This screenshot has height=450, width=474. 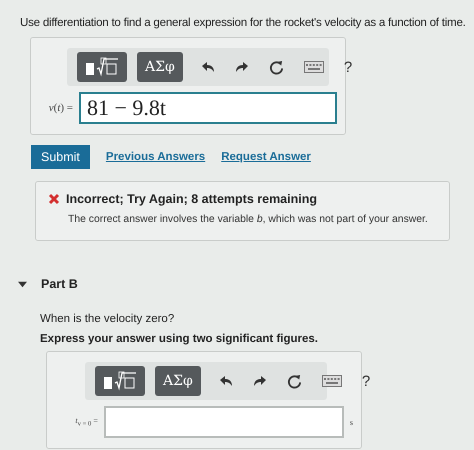 What do you see at coordinates (60, 108) in the screenshot?
I see `answer-label: v(t) =` at bounding box center [60, 108].